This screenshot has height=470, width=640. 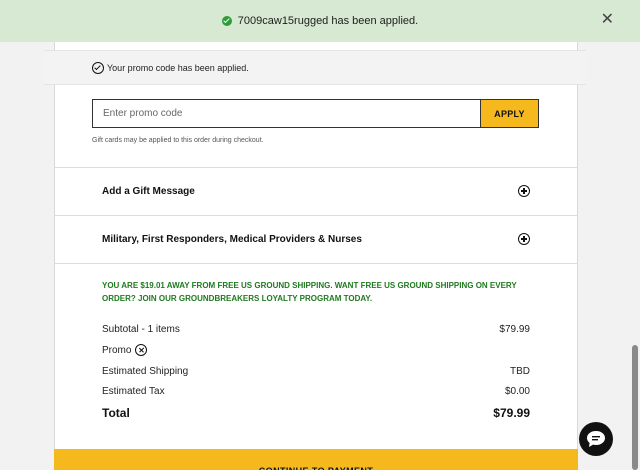 What do you see at coordinates (316, 391) in the screenshot?
I see `tax-row: Estimated Tax $0.00` at bounding box center [316, 391].